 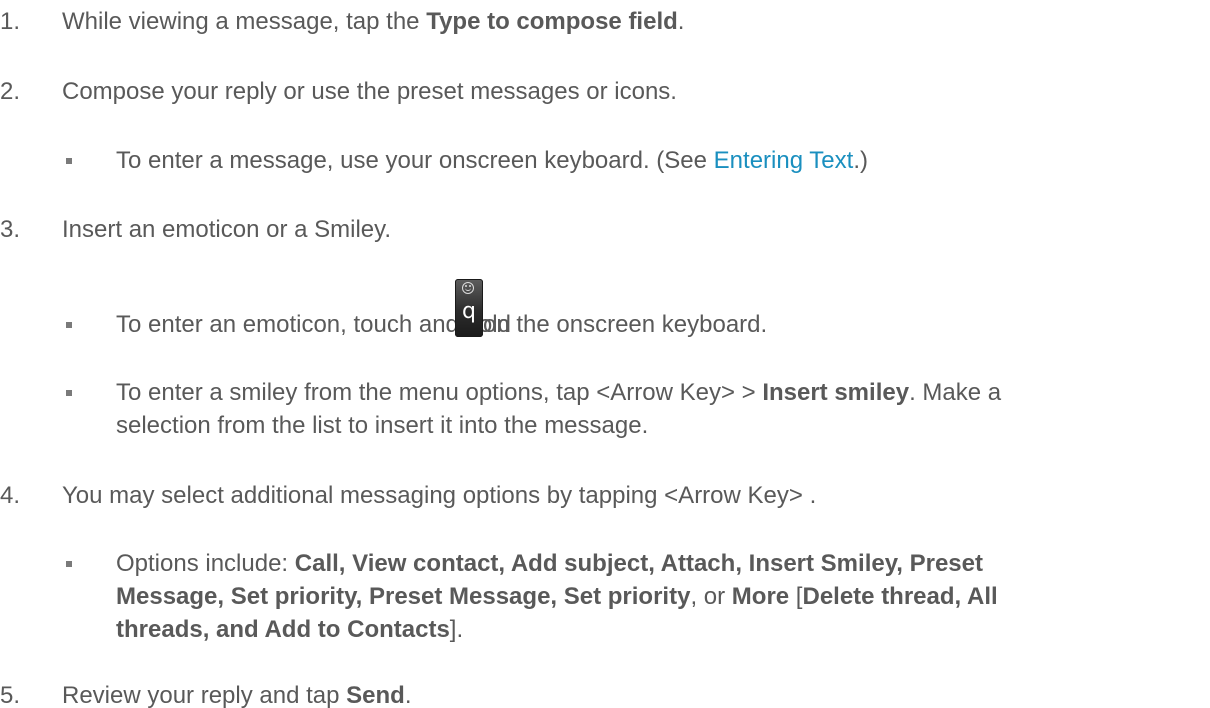 What do you see at coordinates (10, 229) in the screenshot?
I see `step-number: 3.` at bounding box center [10, 229].